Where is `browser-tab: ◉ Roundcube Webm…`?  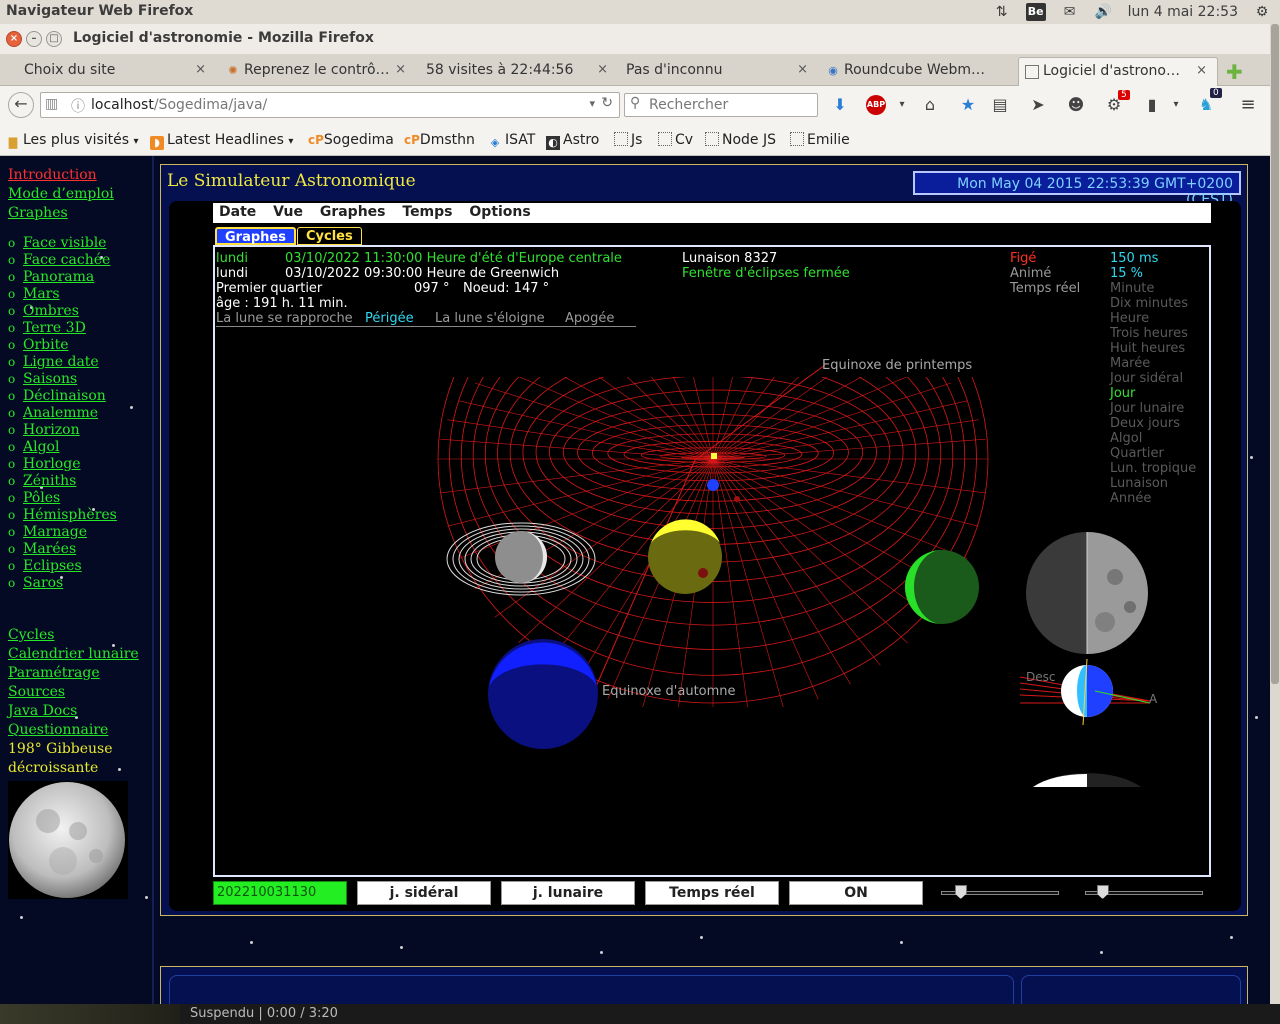
browser-tab: ◉ Roundcube Webm… is located at coordinates (918, 71).